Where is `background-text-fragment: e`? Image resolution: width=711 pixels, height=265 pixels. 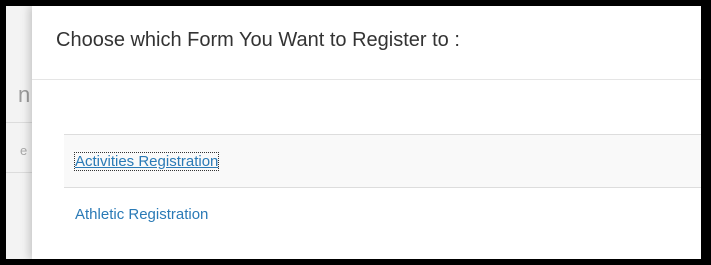
background-text-fragment: e is located at coordinates (24, 150).